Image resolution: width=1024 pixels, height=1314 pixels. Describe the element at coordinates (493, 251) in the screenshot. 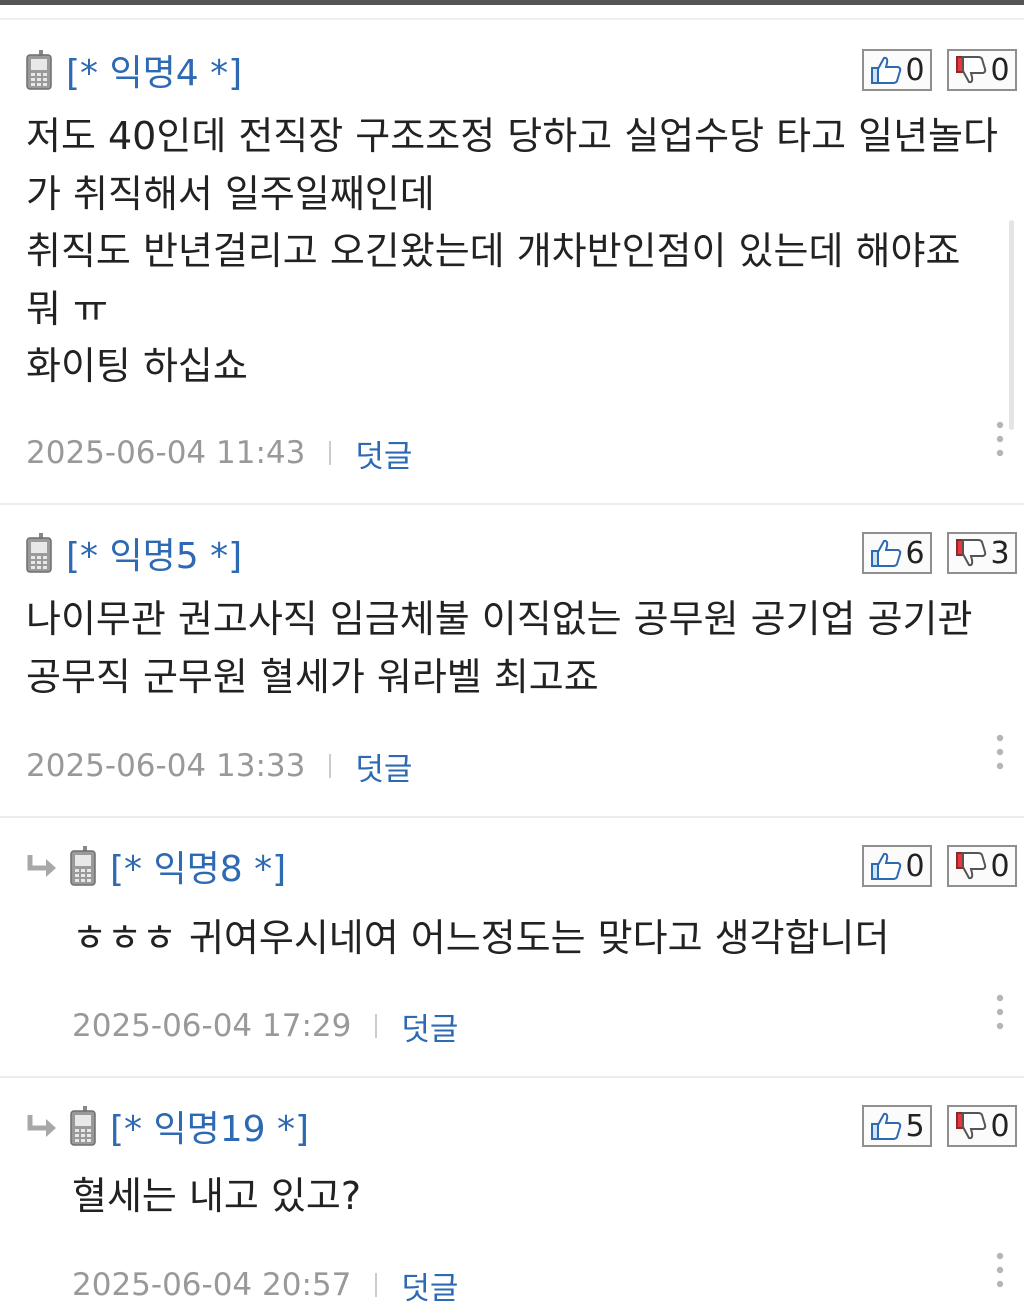

I see `comment-line: 취직도 반년걸리고 오긴왔는데 개차반인점이 있는데 해야죠` at that location.